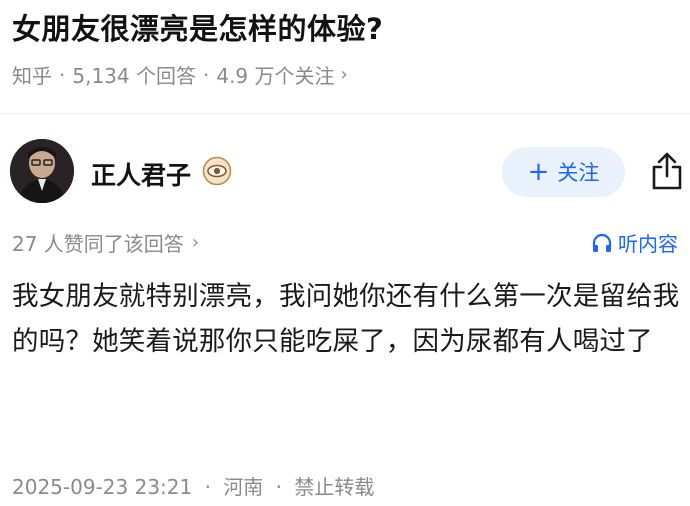 The height and width of the screenshot is (506, 690). What do you see at coordinates (538, 172) in the screenshot?
I see `plus-icon: +` at bounding box center [538, 172].